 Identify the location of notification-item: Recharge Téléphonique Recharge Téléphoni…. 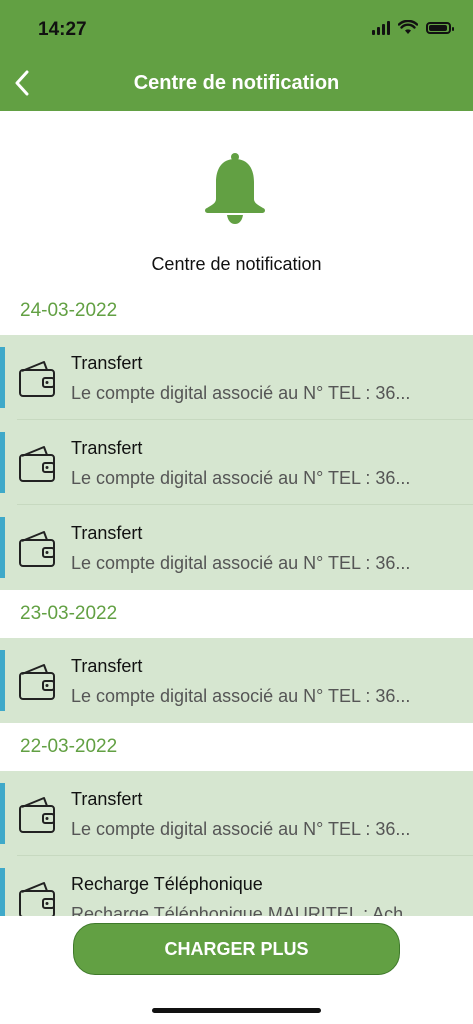
(236, 886).